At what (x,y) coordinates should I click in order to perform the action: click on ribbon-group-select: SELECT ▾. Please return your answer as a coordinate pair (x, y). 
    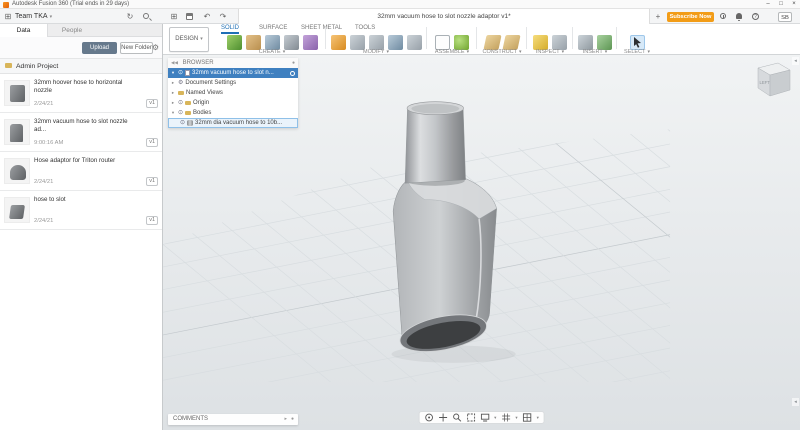
    Looking at the image, I should click on (637, 44).